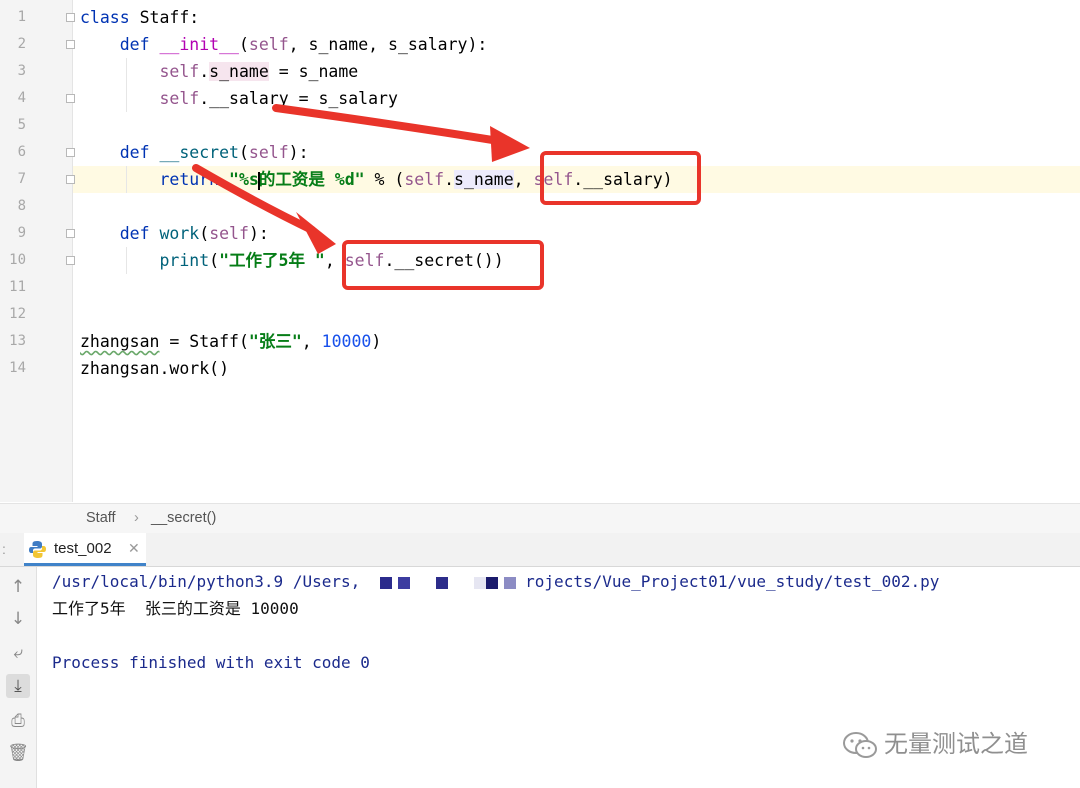 This screenshot has width=1080, height=788. What do you see at coordinates (390, 125) in the screenshot?
I see `arrow-to-salary` at bounding box center [390, 125].